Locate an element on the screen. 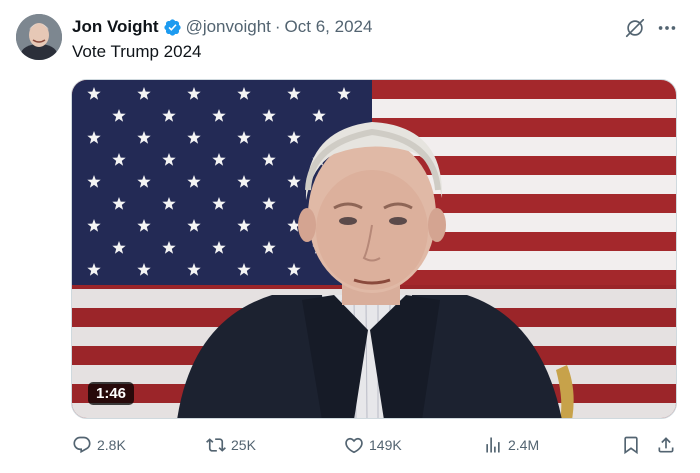 Image resolution: width=700 pixels, height=473 pixels. avatar is located at coordinates (39, 37).